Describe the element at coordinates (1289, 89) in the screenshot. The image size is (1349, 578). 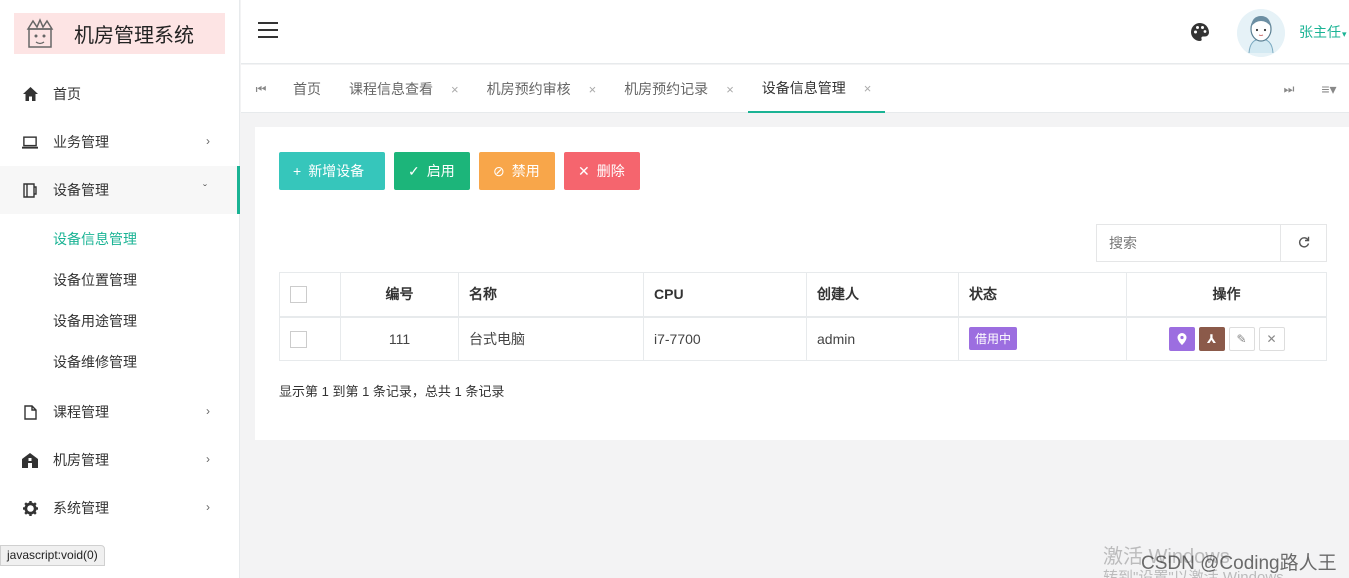
I see `tab-scroll-right-icon: ⏭` at that location.